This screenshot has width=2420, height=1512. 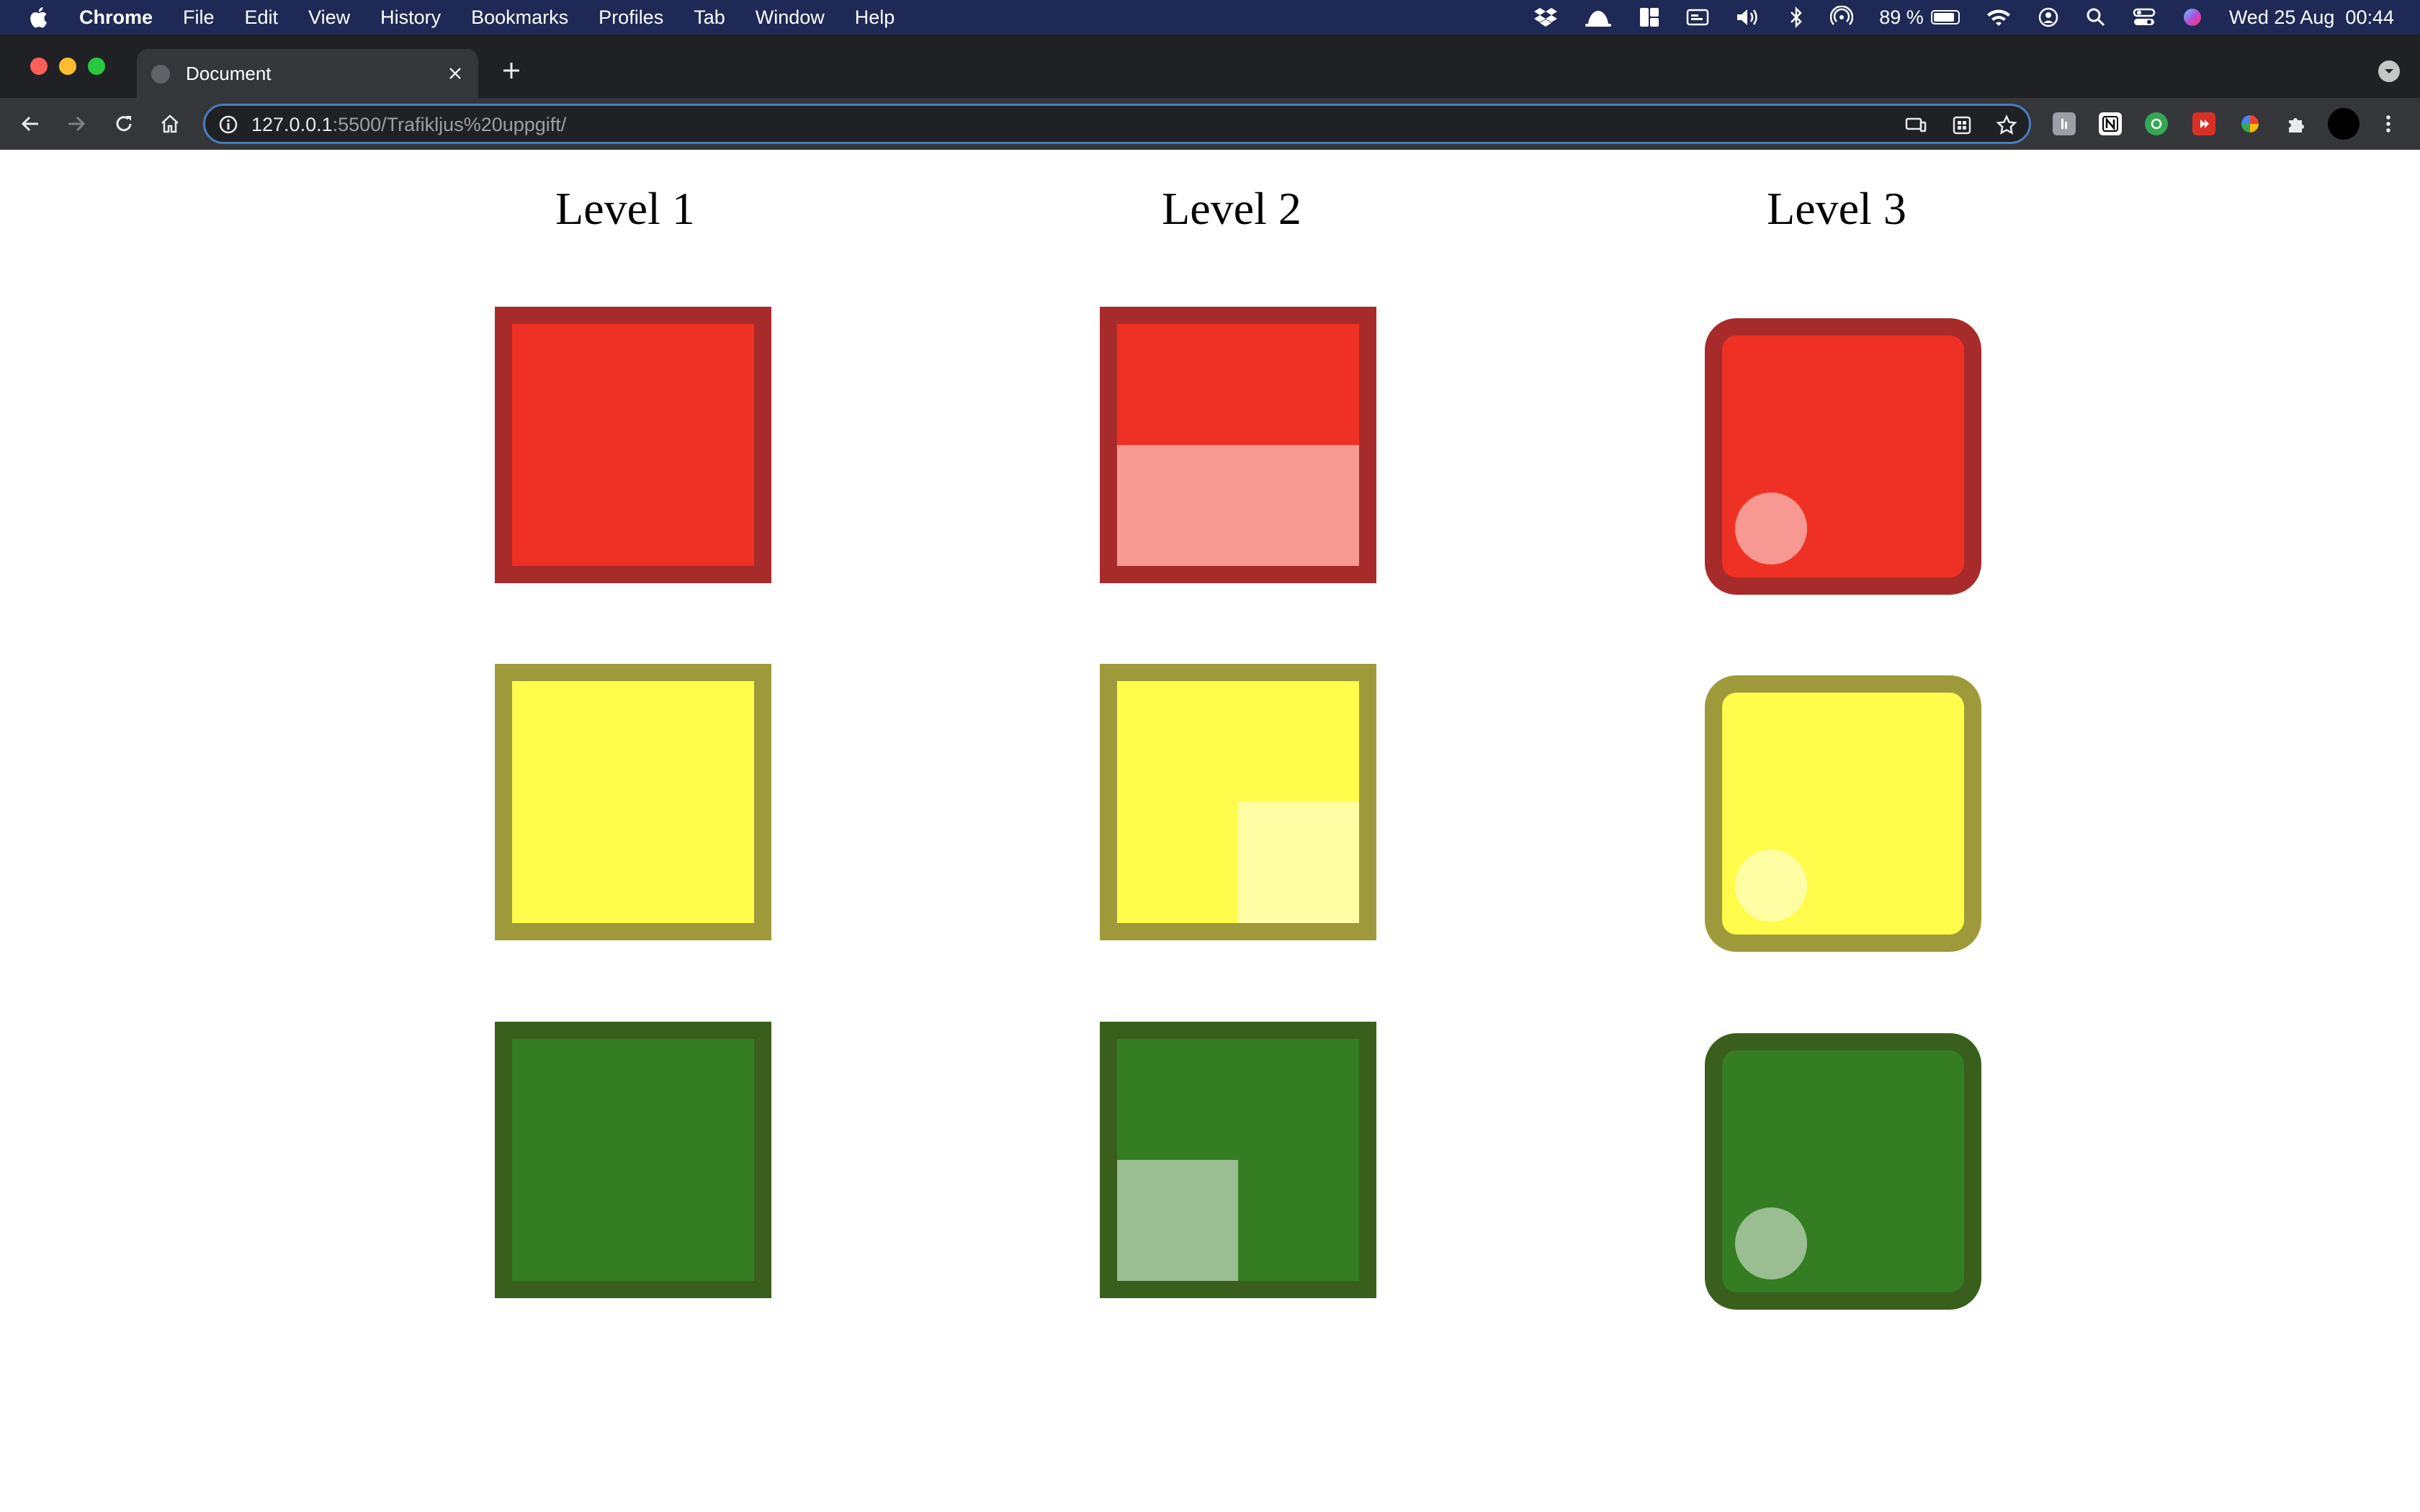 What do you see at coordinates (307, 73) in the screenshot?
I see `browser-tab-active: Document` at bounding box center [307, 73].